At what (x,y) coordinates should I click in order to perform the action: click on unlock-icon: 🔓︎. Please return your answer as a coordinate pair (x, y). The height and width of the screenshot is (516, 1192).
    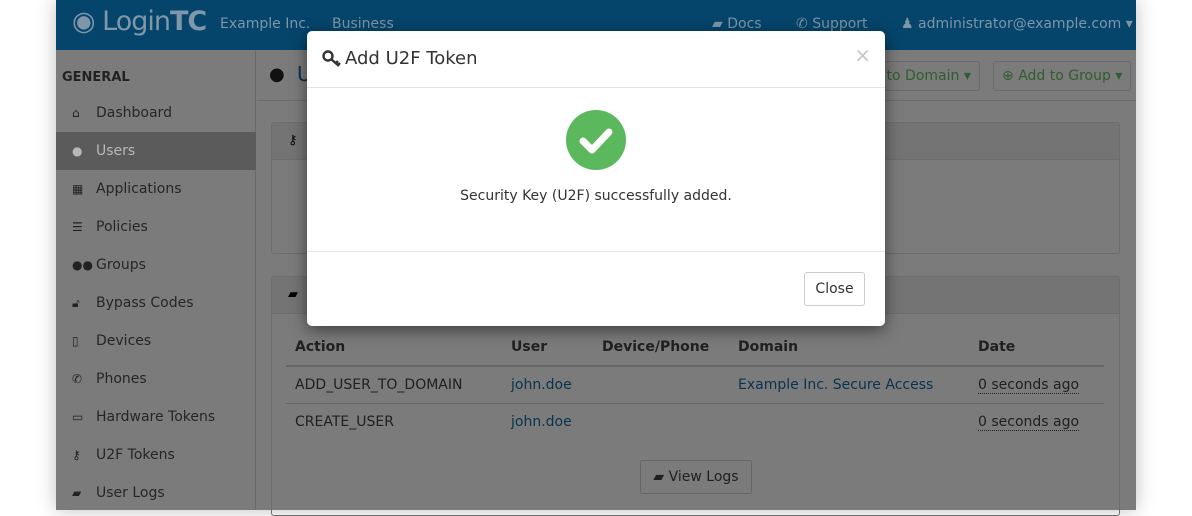
    Looking at the image, I should click on (76, 302).